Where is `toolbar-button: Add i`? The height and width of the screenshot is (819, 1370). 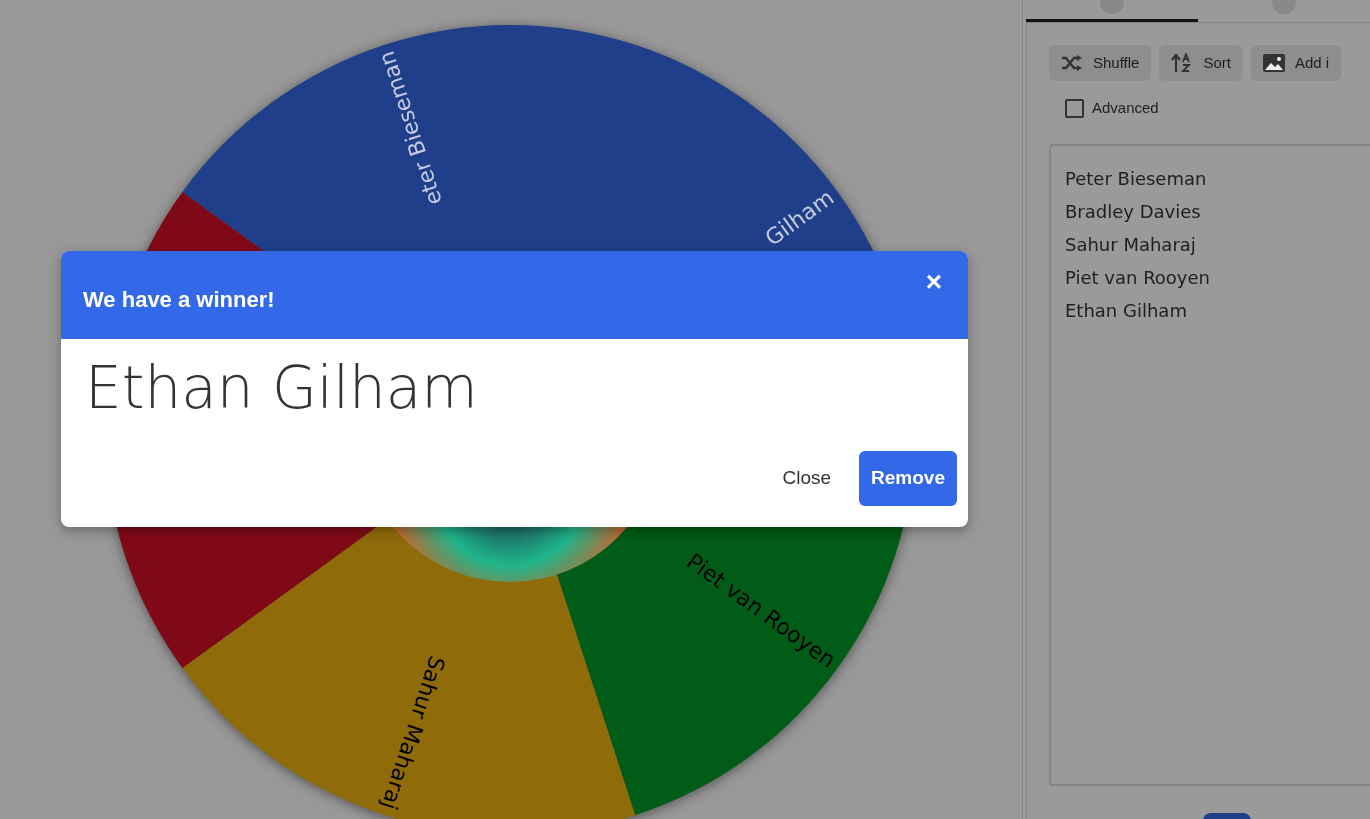
toolbar-button: Add i is located at coordinates (1296, 63).